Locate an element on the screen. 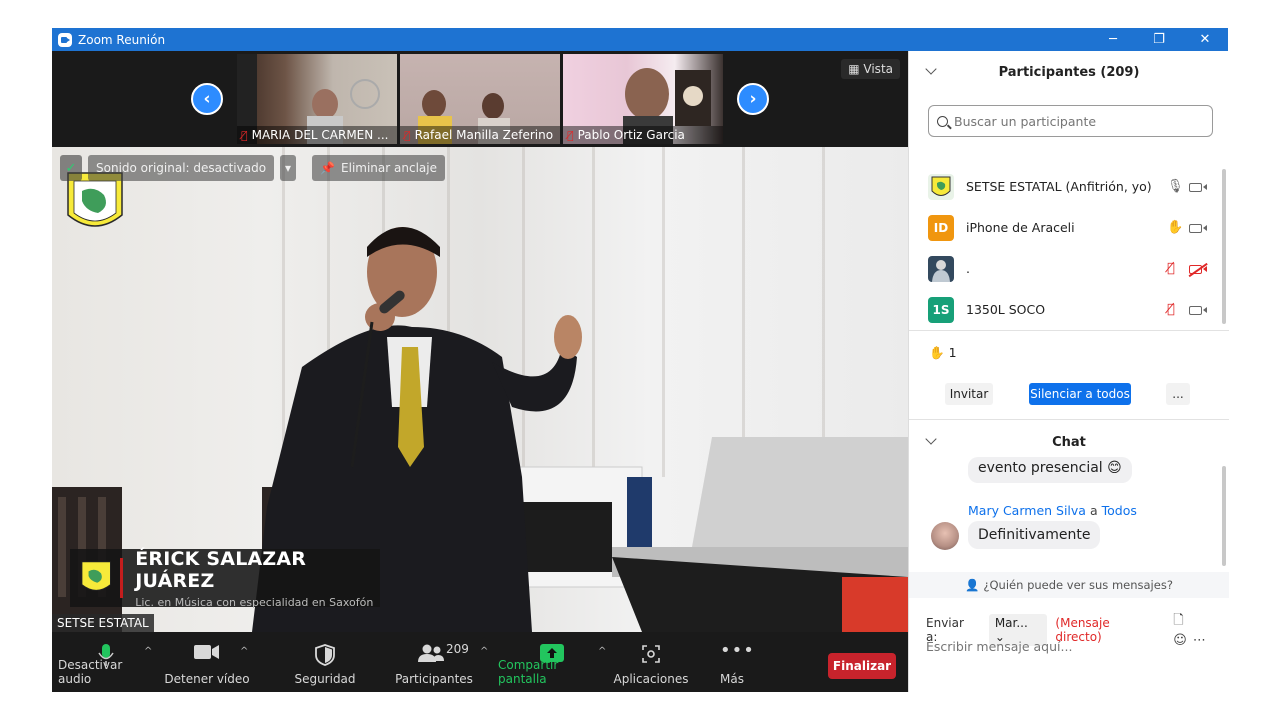  chevron-left-icon: ‹ is located at coordinates (207, 99).